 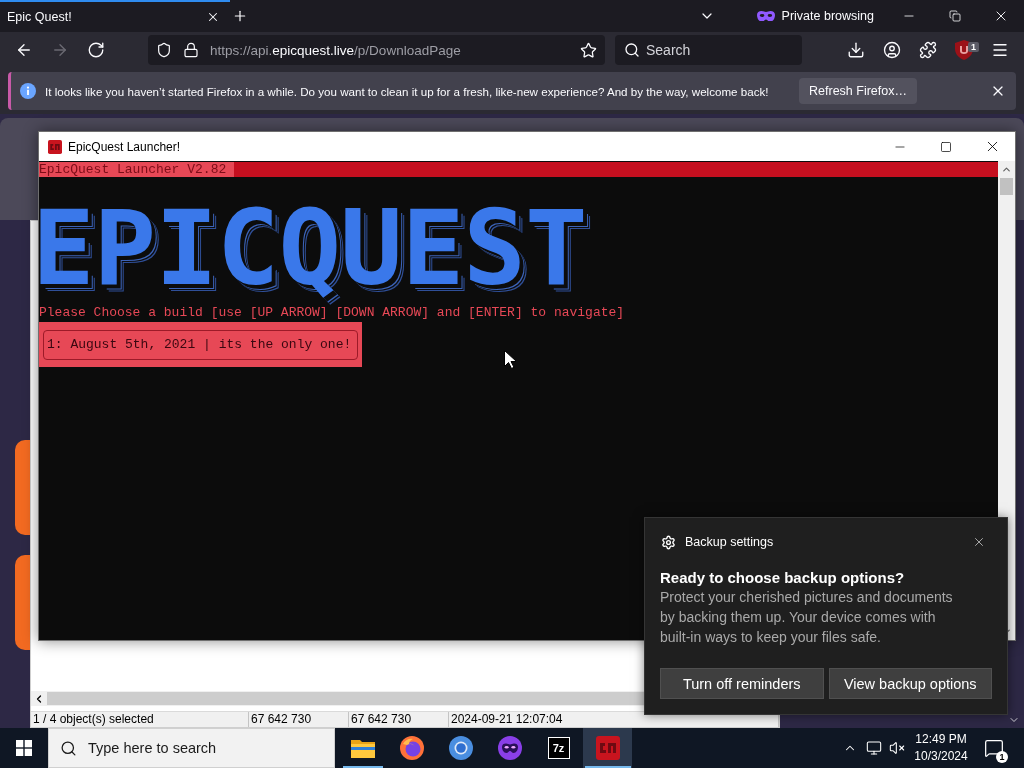 What do you see at coordinates (309, 248) in the screenshot?
I see `logo-wordmark: EPICQUEST` at bounding box center [309, 248].